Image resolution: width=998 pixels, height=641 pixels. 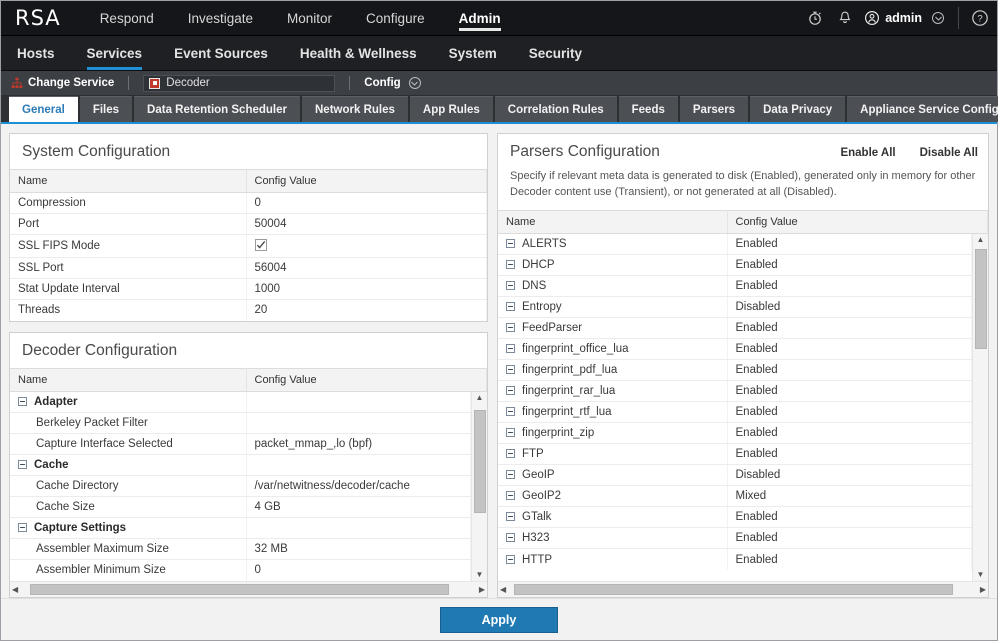 I want to click on row-value, so click(x=366, y=246).